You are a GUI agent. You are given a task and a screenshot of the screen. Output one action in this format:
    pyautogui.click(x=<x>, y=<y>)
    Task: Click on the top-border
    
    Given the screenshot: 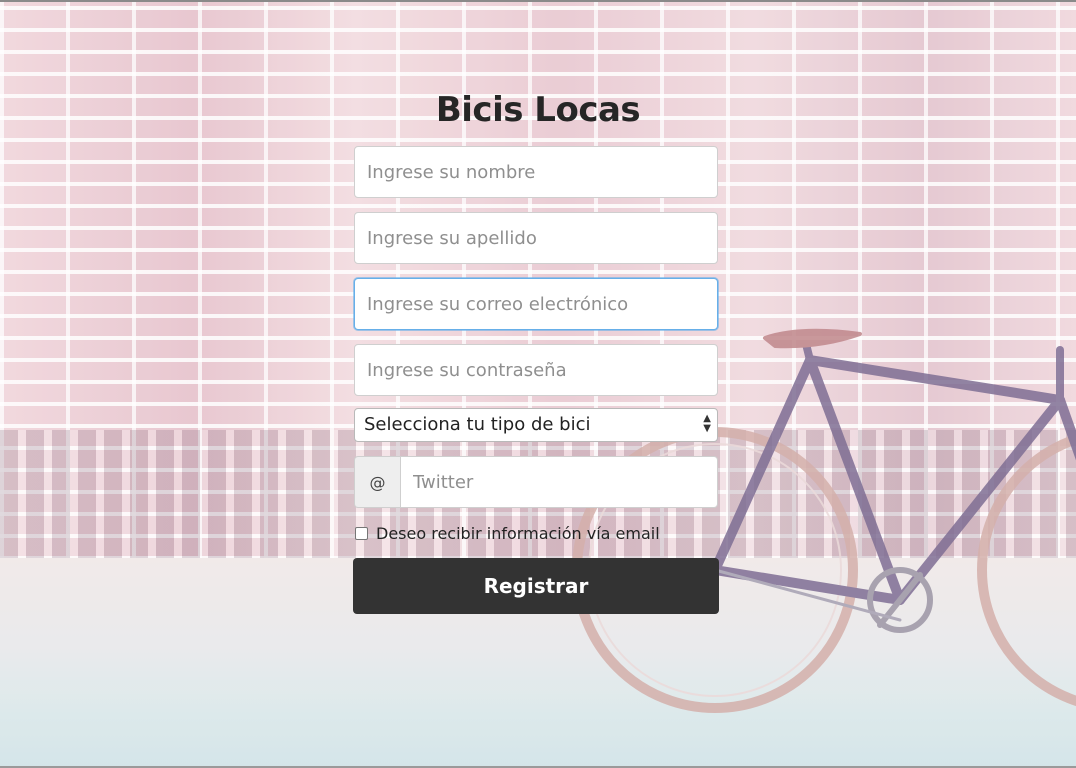 What is the action you would take?
    pyautogui.click(x=538, y=1)
    